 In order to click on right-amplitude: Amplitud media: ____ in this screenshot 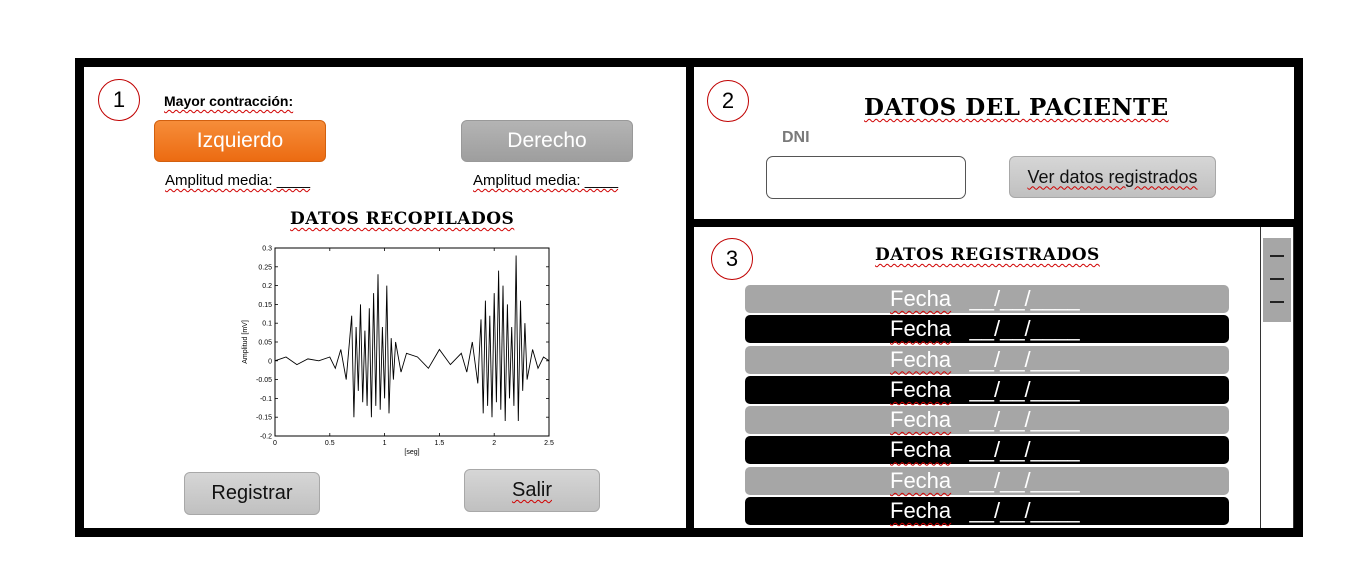, I will do `click(545, 180)`.